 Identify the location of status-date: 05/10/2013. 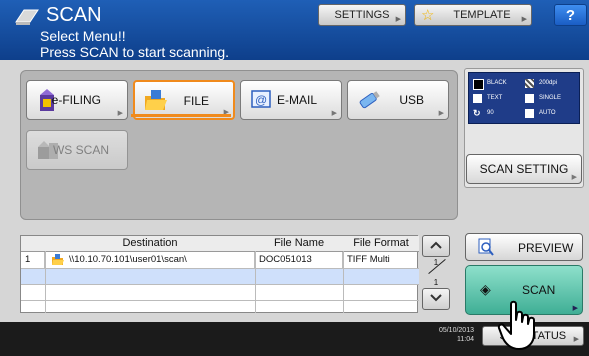
(456, 330).